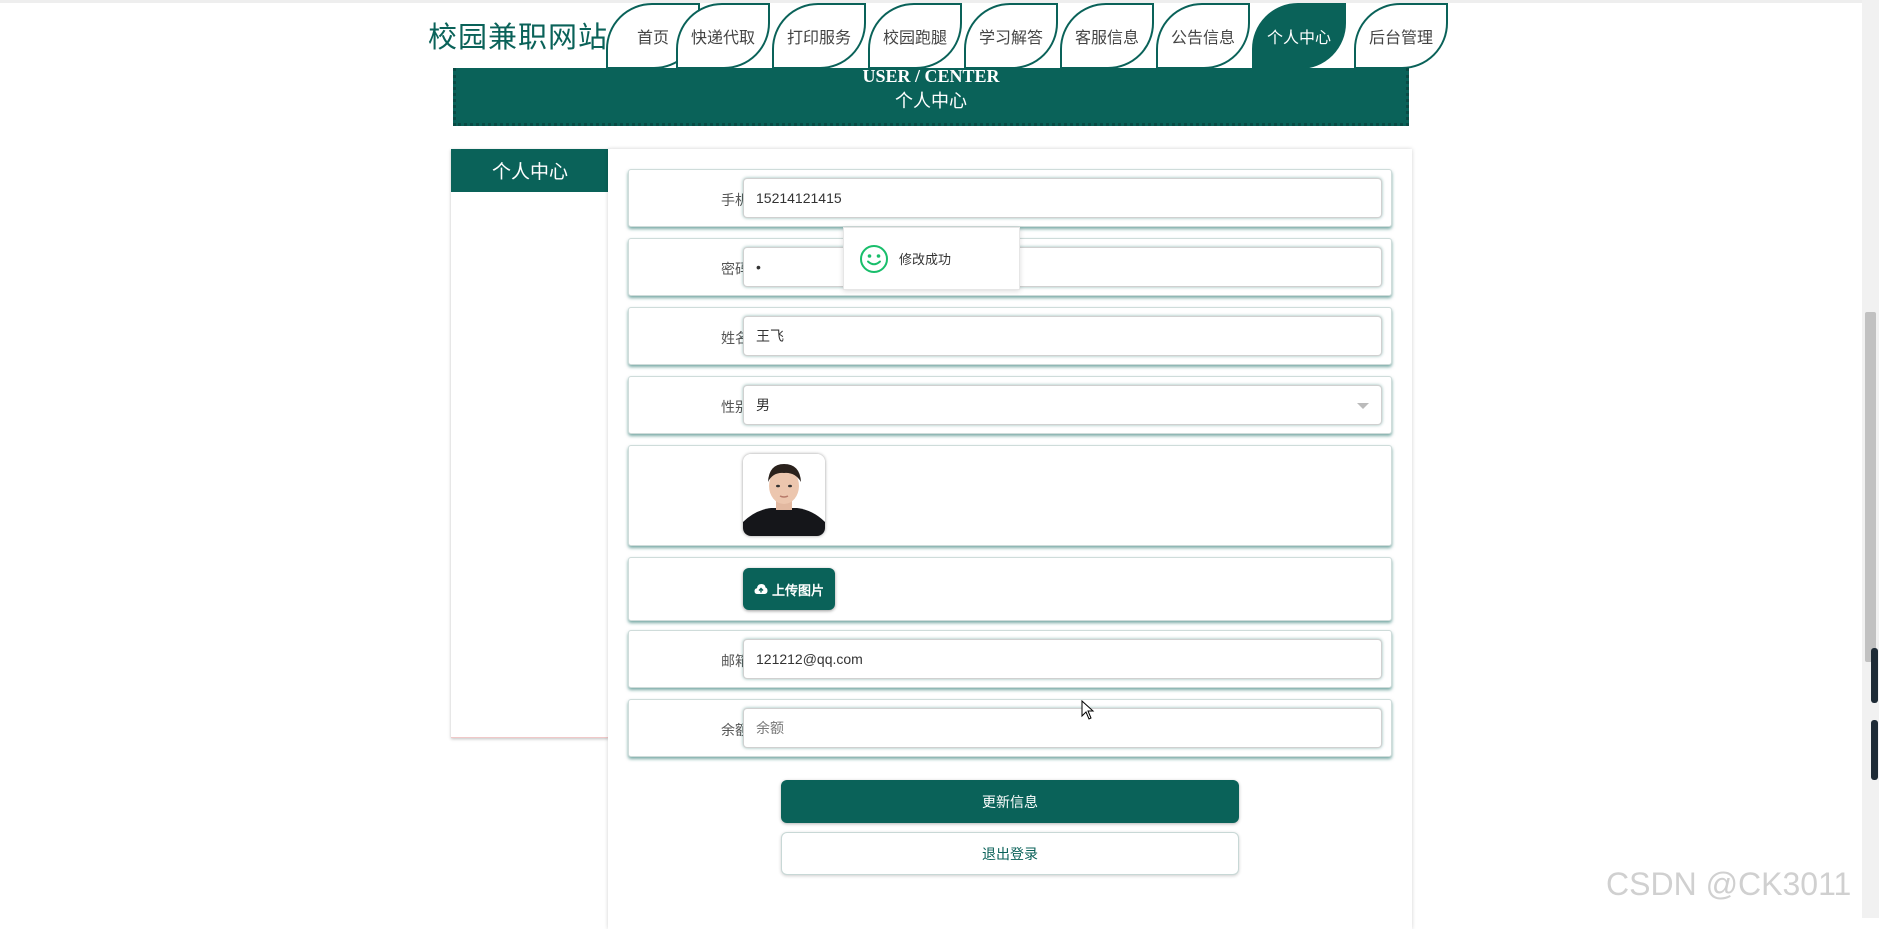 This screenshot has height=929, width=1879. Describe the element at coordinates (1010, 495) in the screenshot. I see `avatar-row` at that location.